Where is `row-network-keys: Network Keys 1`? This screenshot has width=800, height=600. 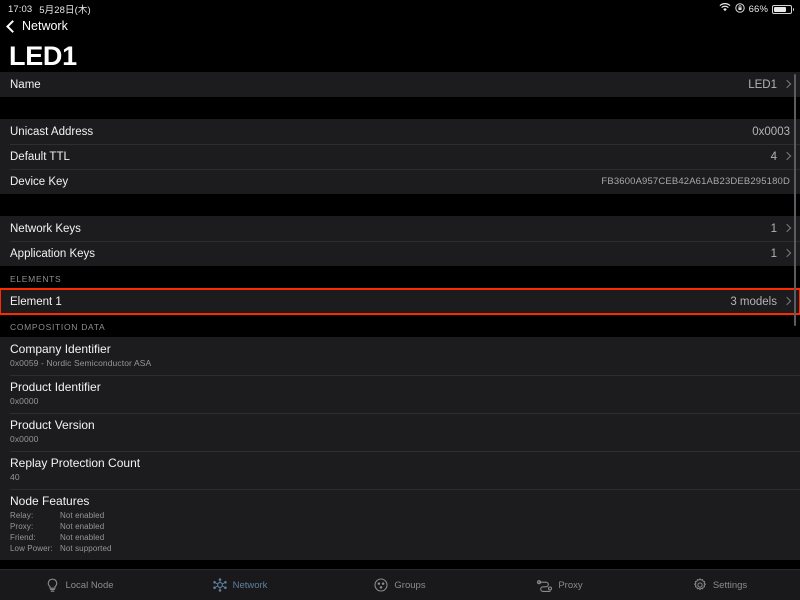
row-network-keys: Network Keys 1 is located at coordinates (400, 228).